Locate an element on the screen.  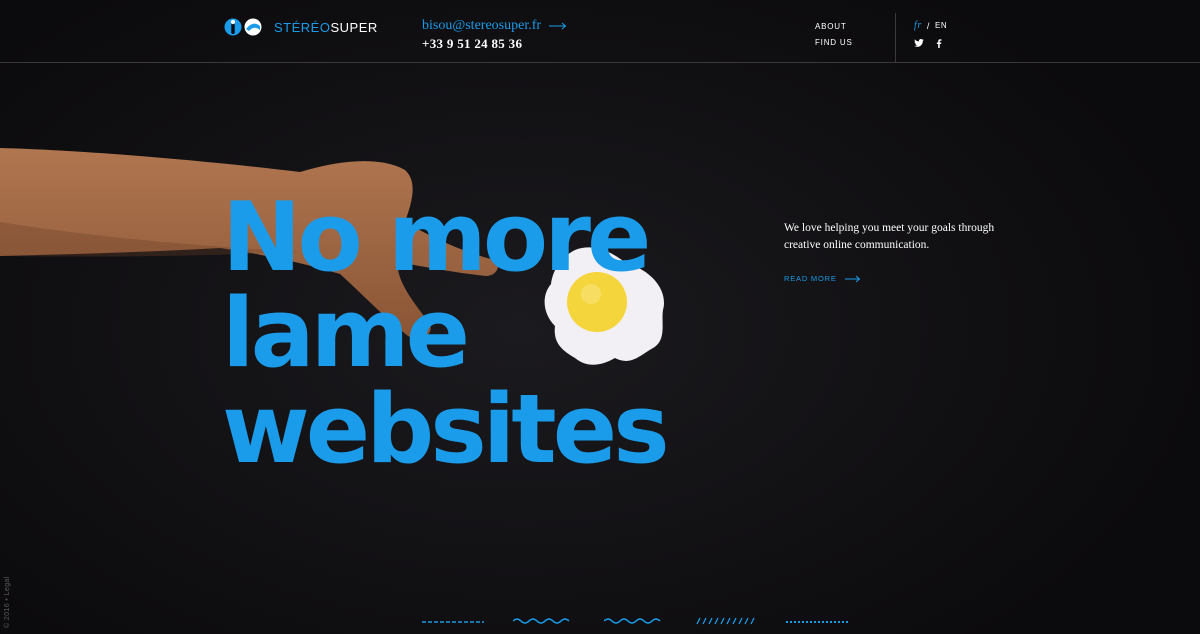
headline-line-2: lame is located at coordinates (346, 334).